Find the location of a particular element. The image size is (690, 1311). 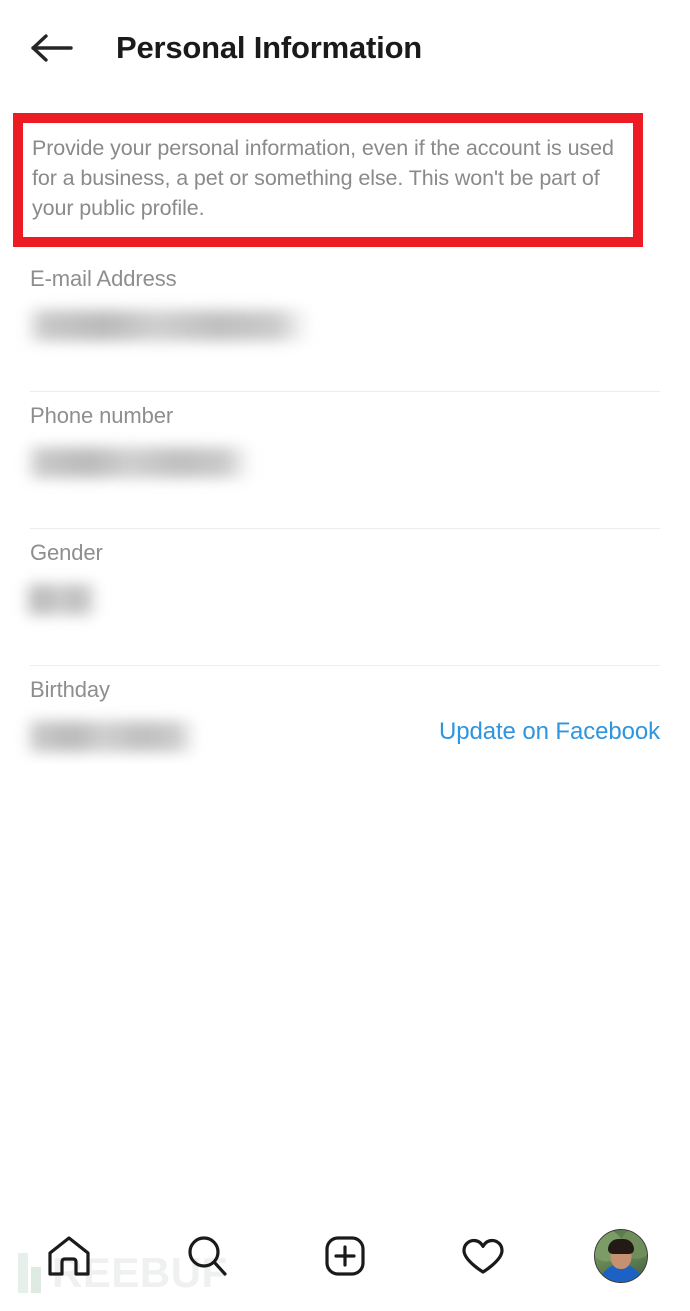

heart-icon is located at coordinates (483, 1256).